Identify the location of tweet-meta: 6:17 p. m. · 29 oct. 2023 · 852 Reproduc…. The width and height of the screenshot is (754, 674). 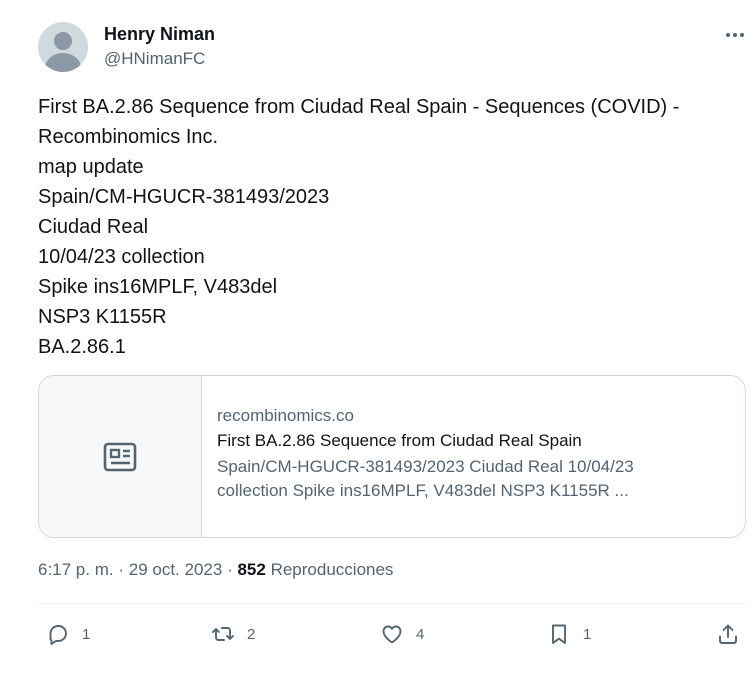
(215, 570).